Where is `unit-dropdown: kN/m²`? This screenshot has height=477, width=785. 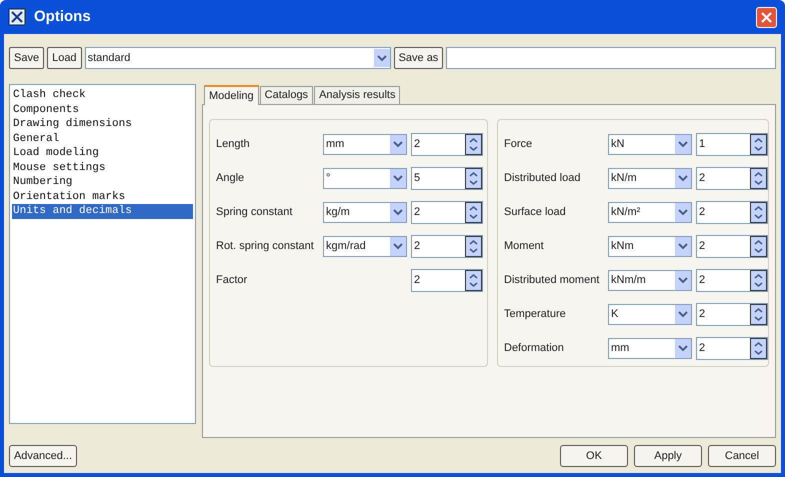 unit-dropdown: kN/m² is located at coordinates (650, 212).